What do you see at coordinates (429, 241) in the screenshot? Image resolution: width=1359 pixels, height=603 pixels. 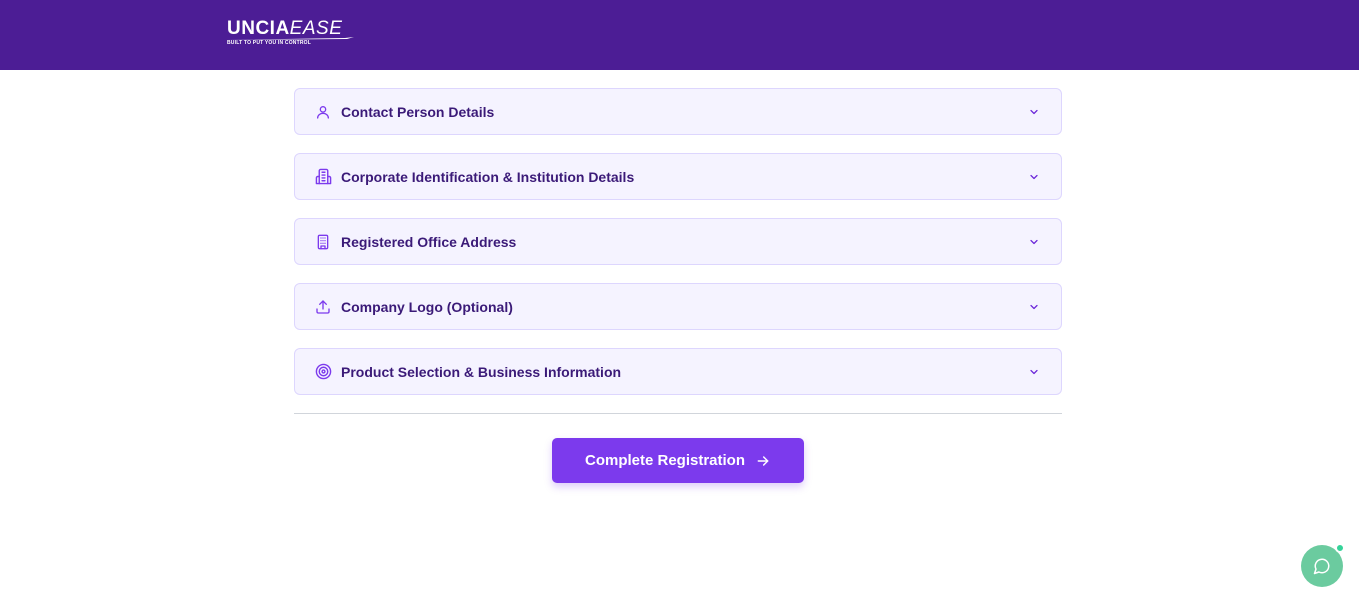 I see `section-label: Registered Office Address` at bounding box center [429, 241].